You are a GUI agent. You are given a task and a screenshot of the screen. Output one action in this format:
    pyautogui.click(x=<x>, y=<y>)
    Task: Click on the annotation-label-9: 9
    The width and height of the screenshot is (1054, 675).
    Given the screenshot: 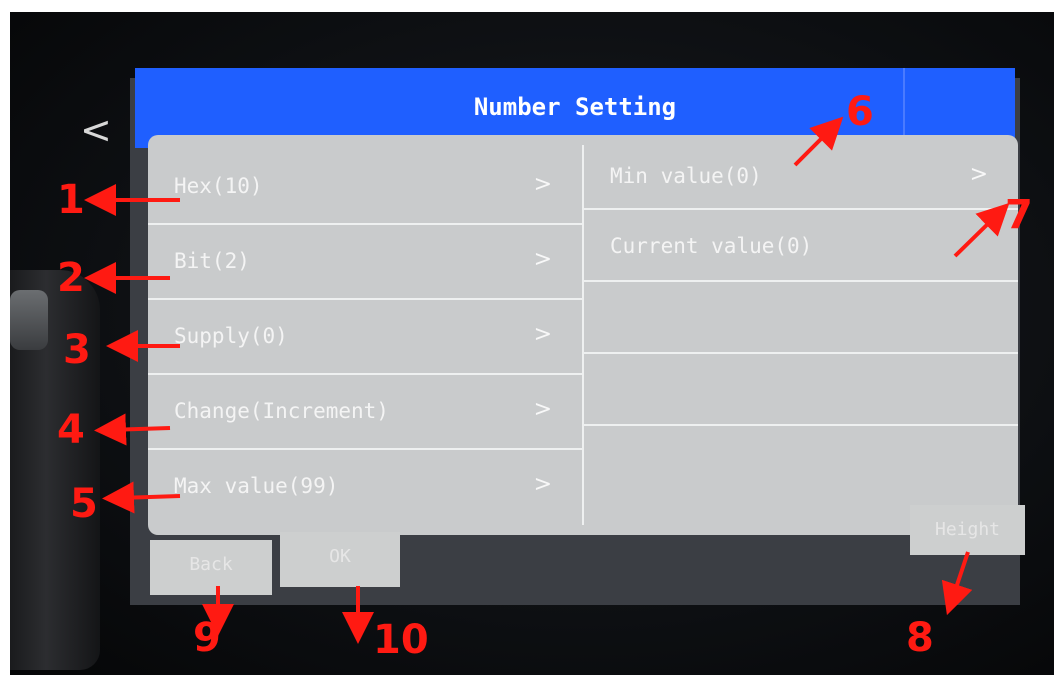 What is the action you would take?
    pyautogui.click(x=207, y=638)
    